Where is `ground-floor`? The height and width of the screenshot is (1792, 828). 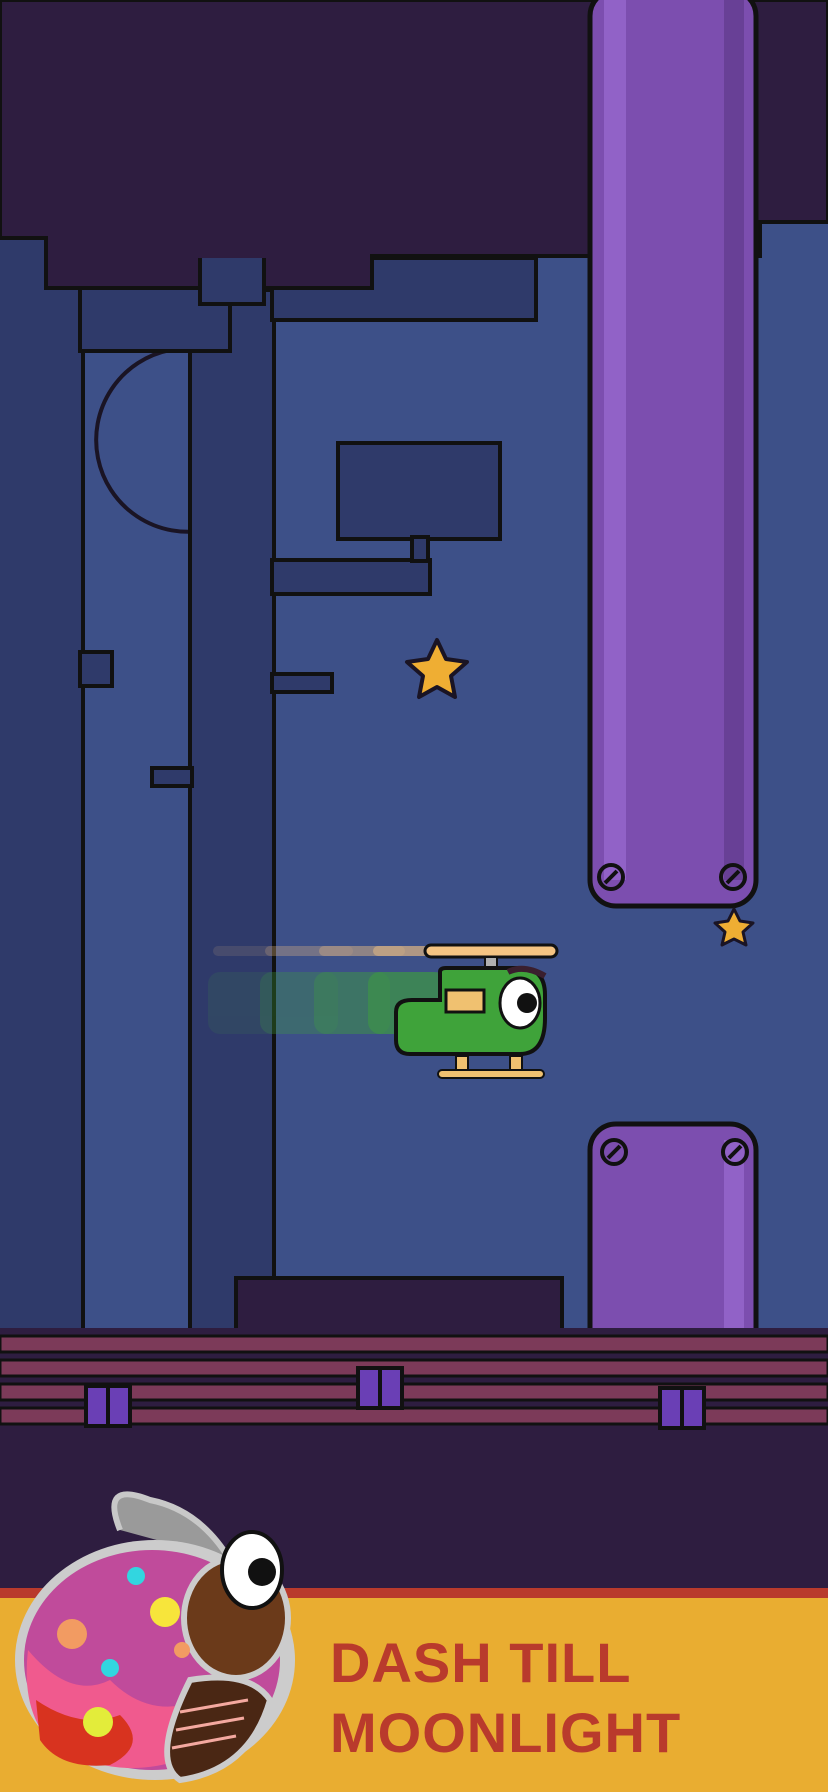 ground-floor is located at coordinates (414, 1380).